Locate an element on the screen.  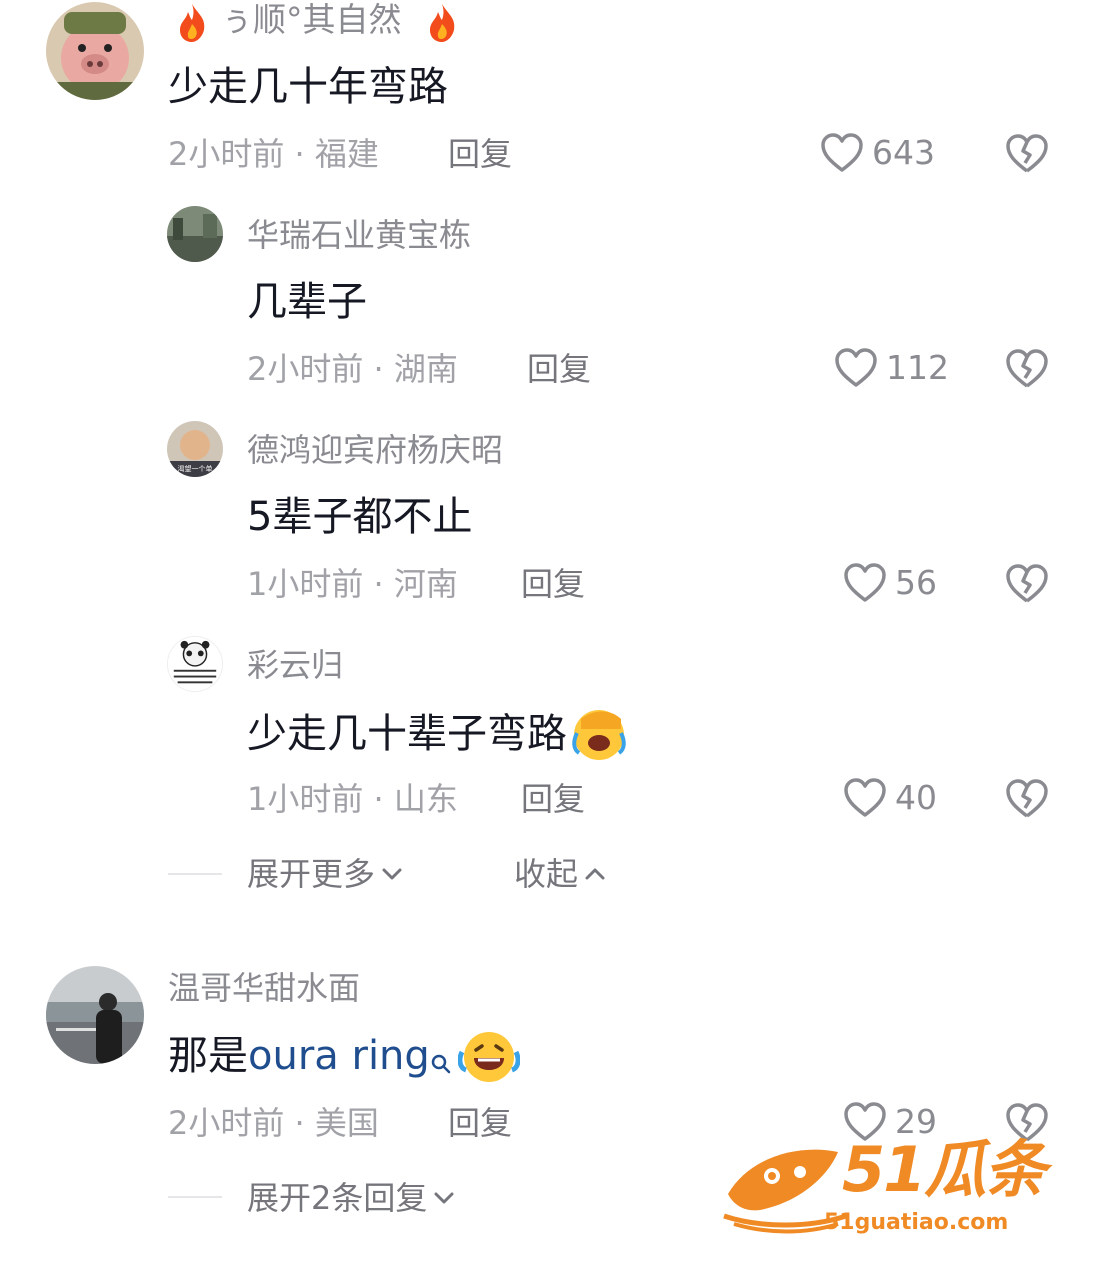
avatar-caption: 渴望一个单 is located at coordinates (195, 468).